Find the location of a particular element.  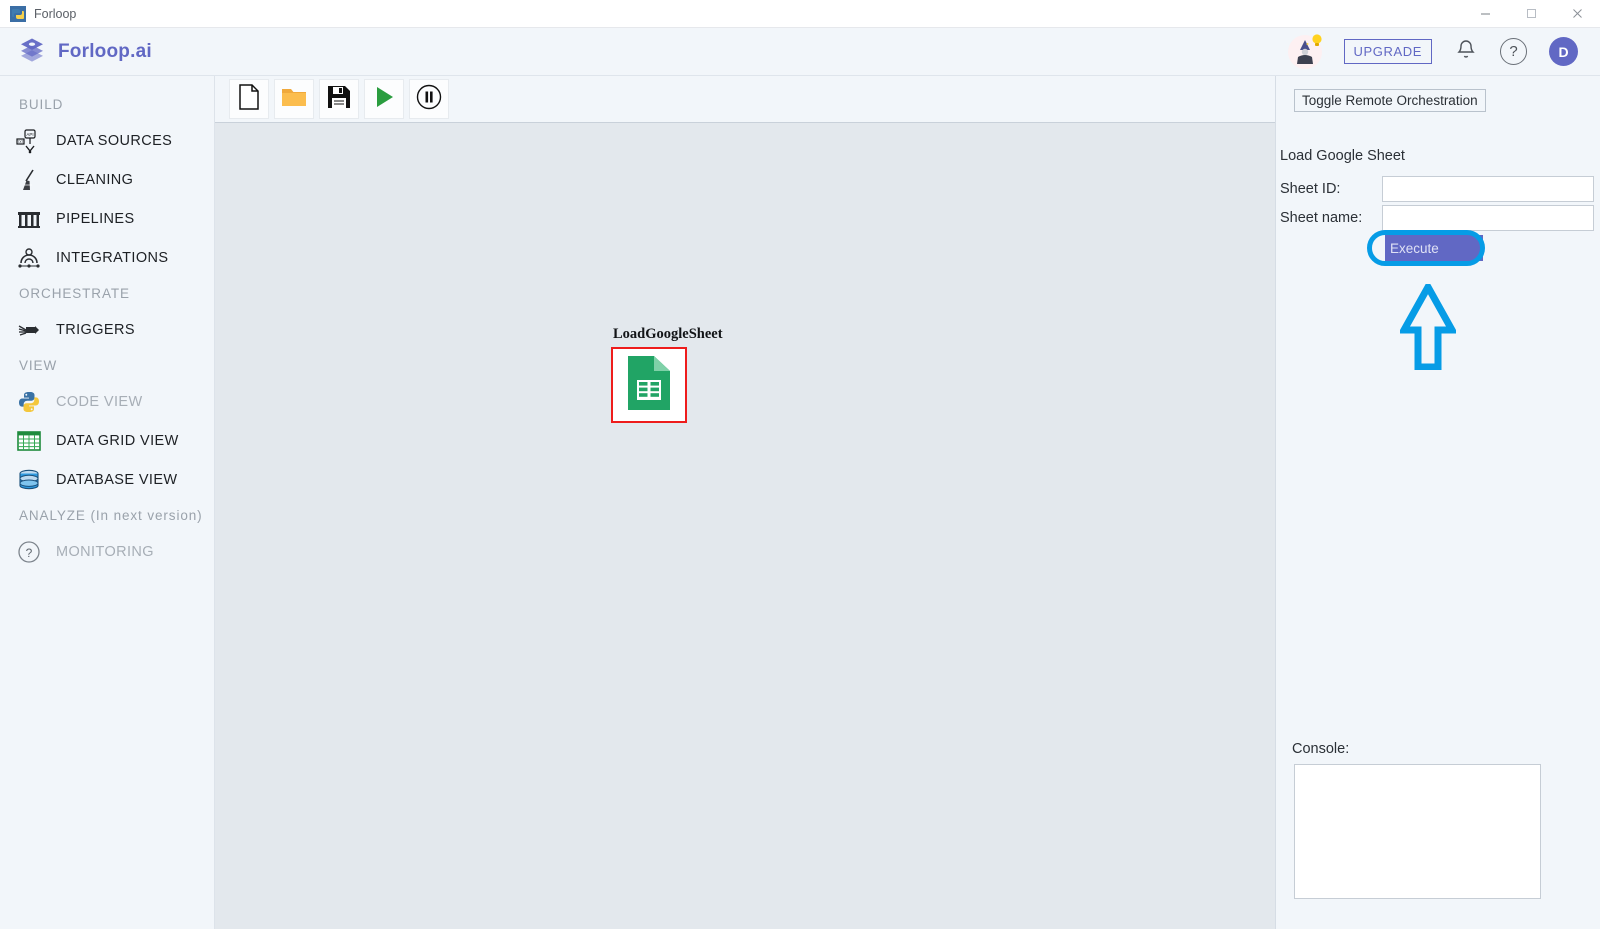

toggle-remote-orchestration-button: Toggle Remote Orchestration is located at coordinates (1390, 100).